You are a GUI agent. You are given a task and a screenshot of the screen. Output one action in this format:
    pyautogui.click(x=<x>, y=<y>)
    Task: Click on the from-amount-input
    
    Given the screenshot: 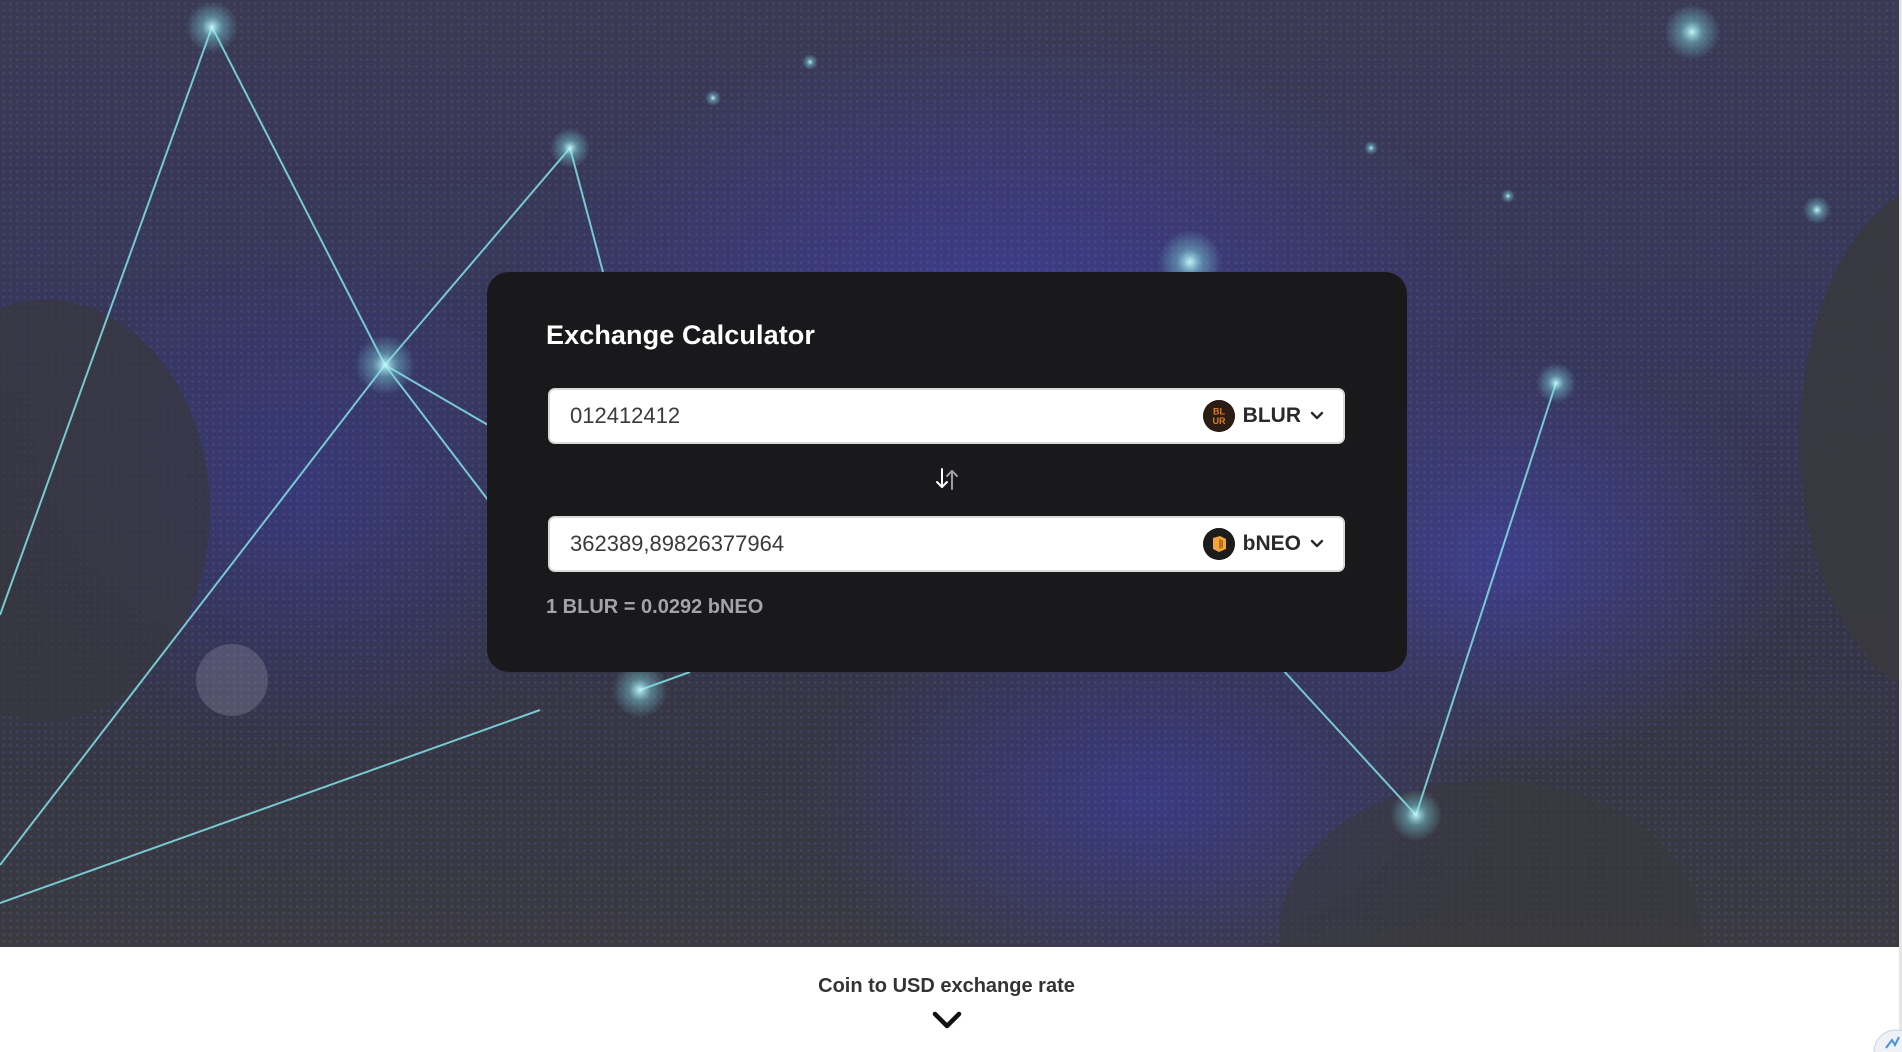 What is the action you would take?
    pyautogui.click(x=870, y=416)
    